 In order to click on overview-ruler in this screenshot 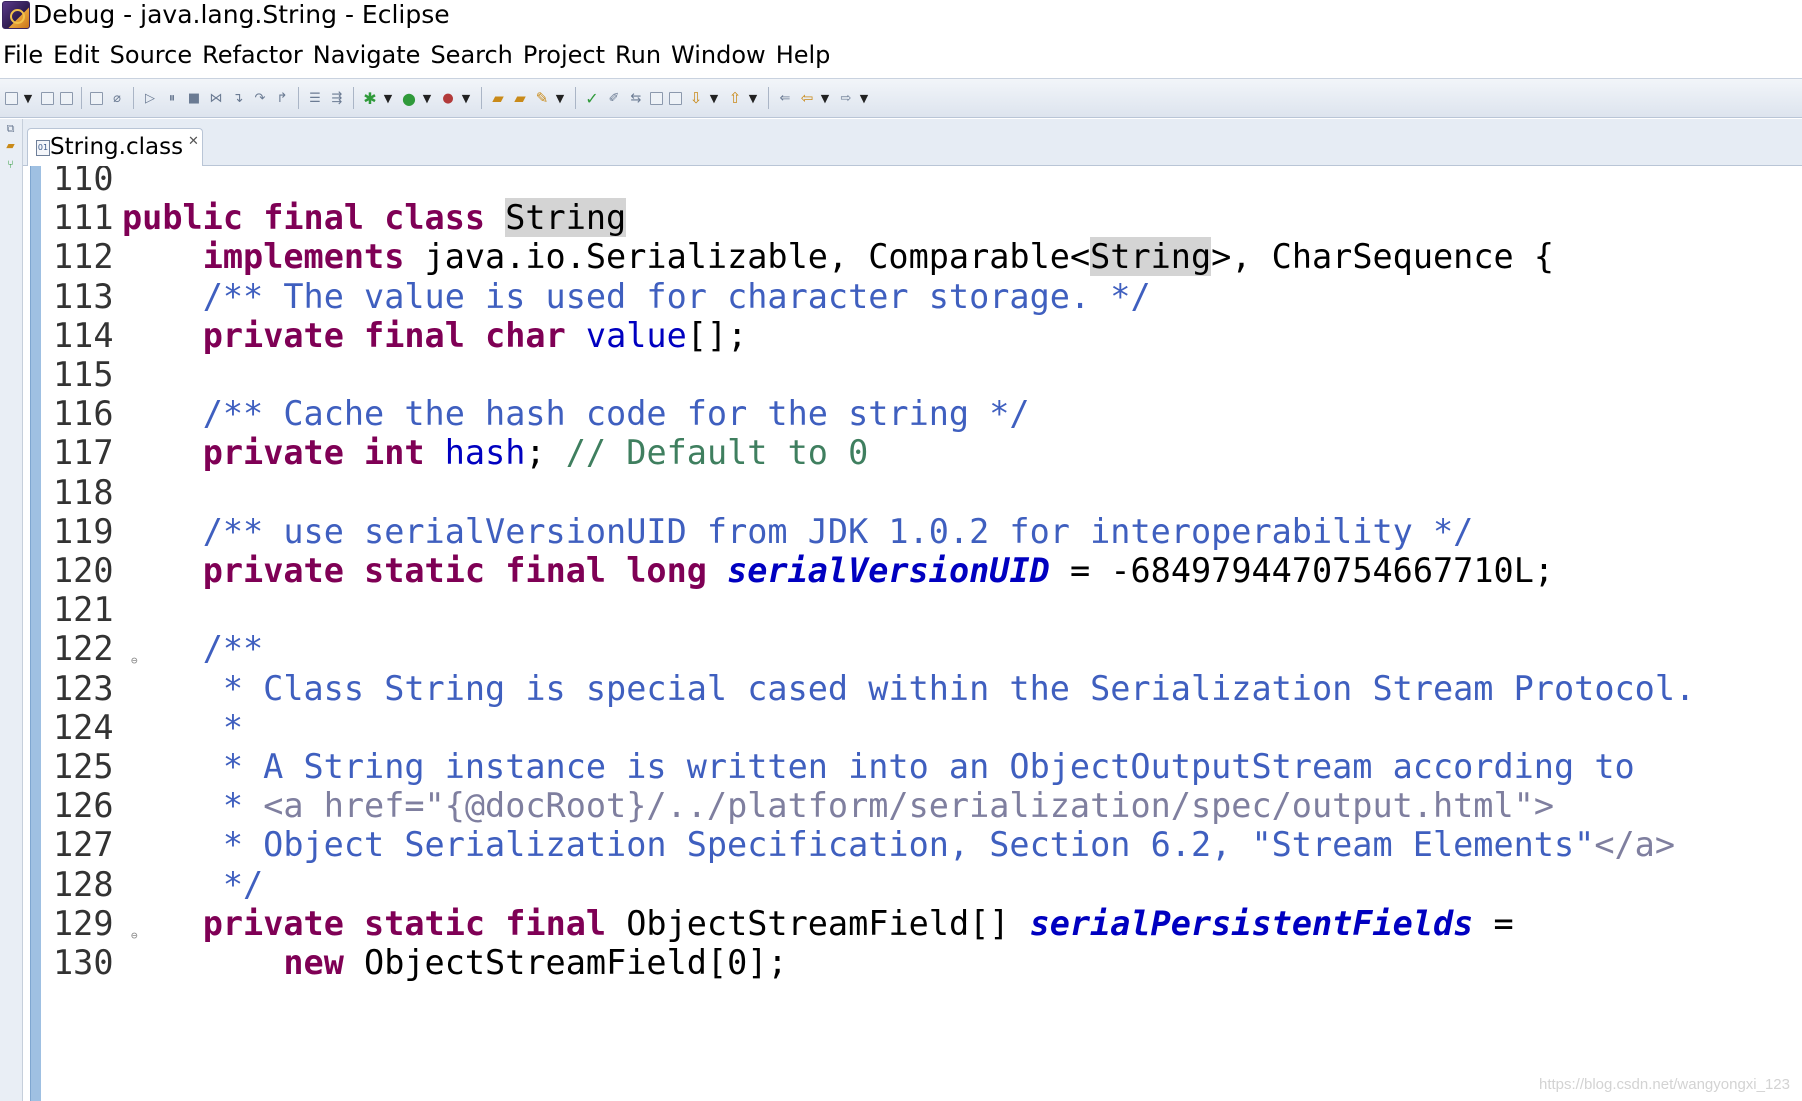, I will do `click(35, 633)`.